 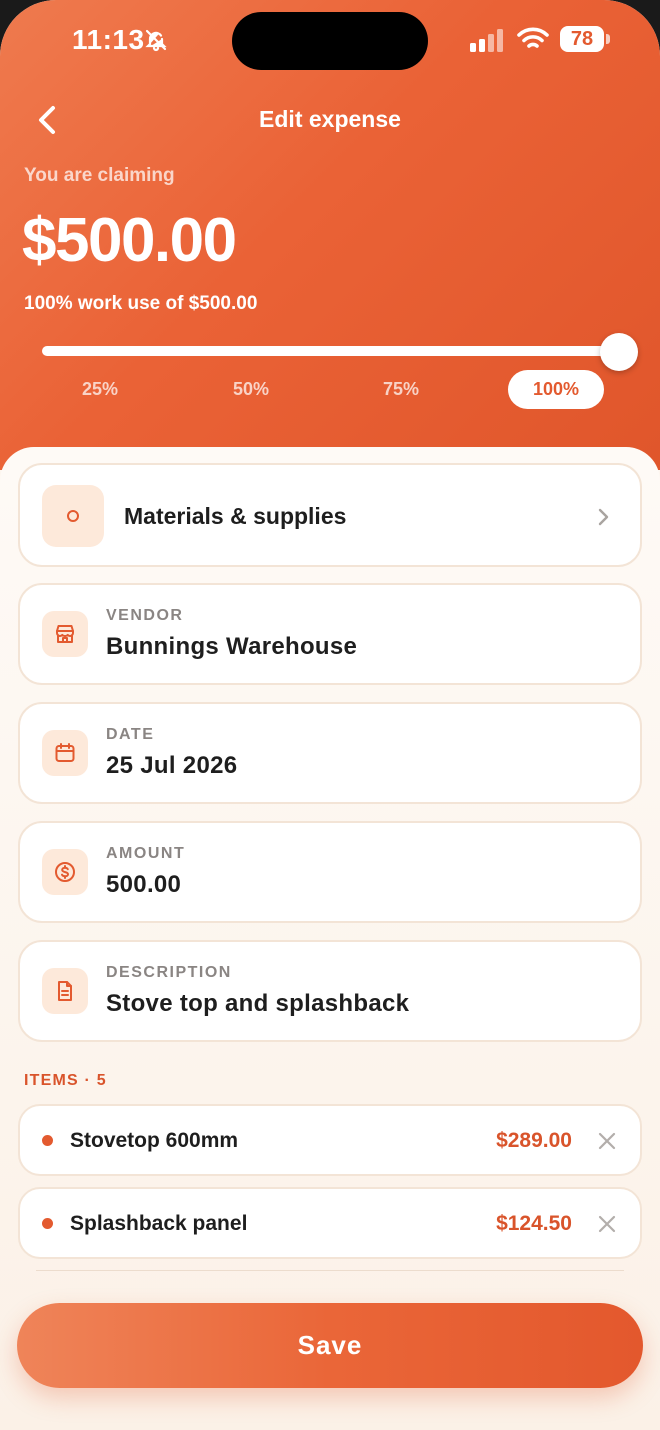 I want to click on line-item-price: $289.00, so click(x=534, y=1140).